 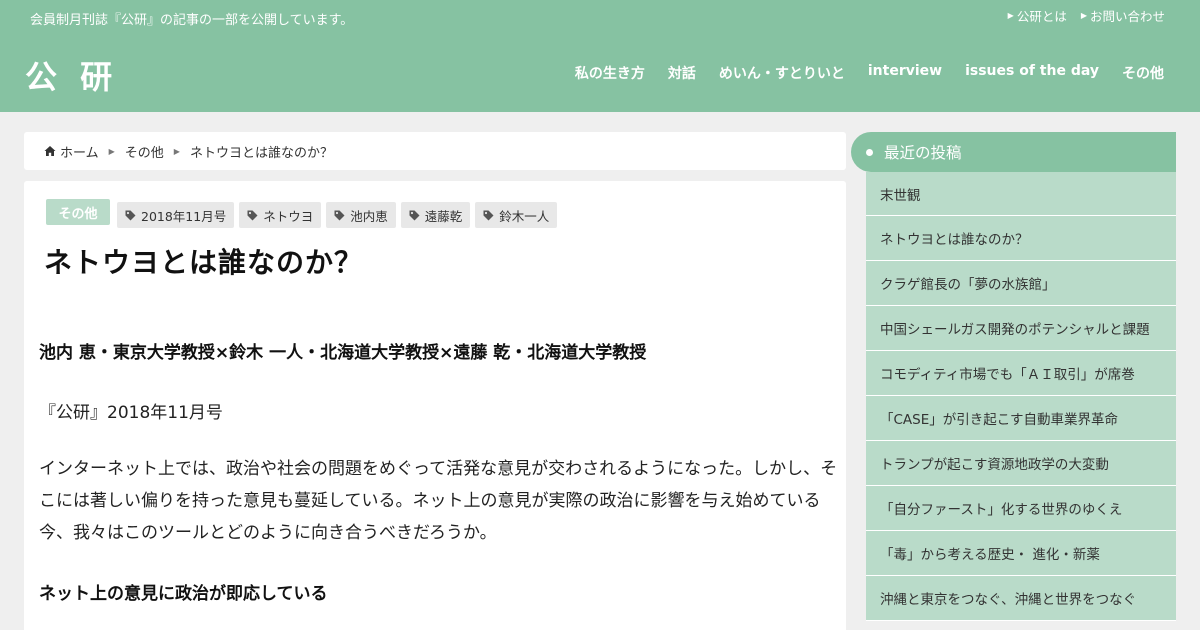 I want to click on recent-post-link: 末世観, so click(x=1021, y=194).